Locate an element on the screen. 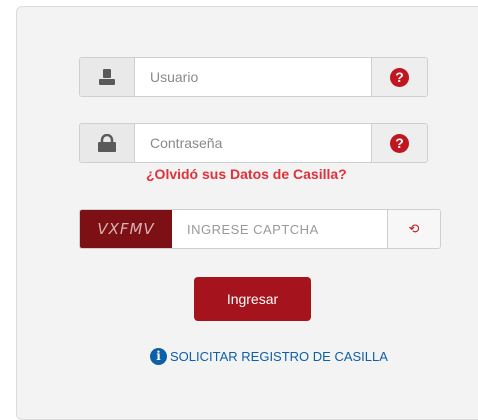 The image size is (478, 420). captcha-row: VXFMV ⟲ is located at coordinates (260, 229).